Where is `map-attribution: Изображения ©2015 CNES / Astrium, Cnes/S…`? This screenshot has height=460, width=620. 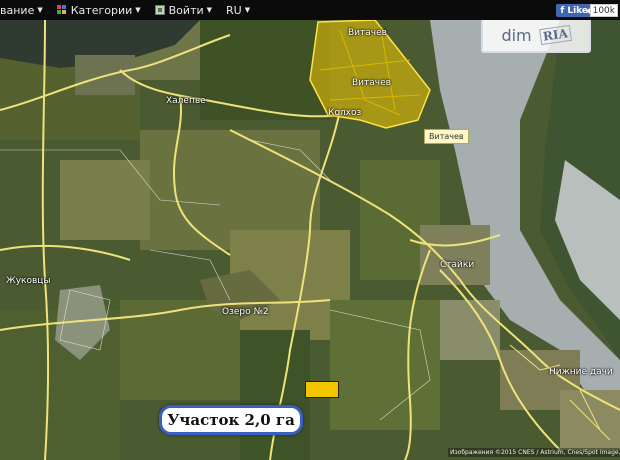 map-attribution: Изображения ©2015 CNES / Astrium, Cnes/S… is located at coordinates (534, 452).